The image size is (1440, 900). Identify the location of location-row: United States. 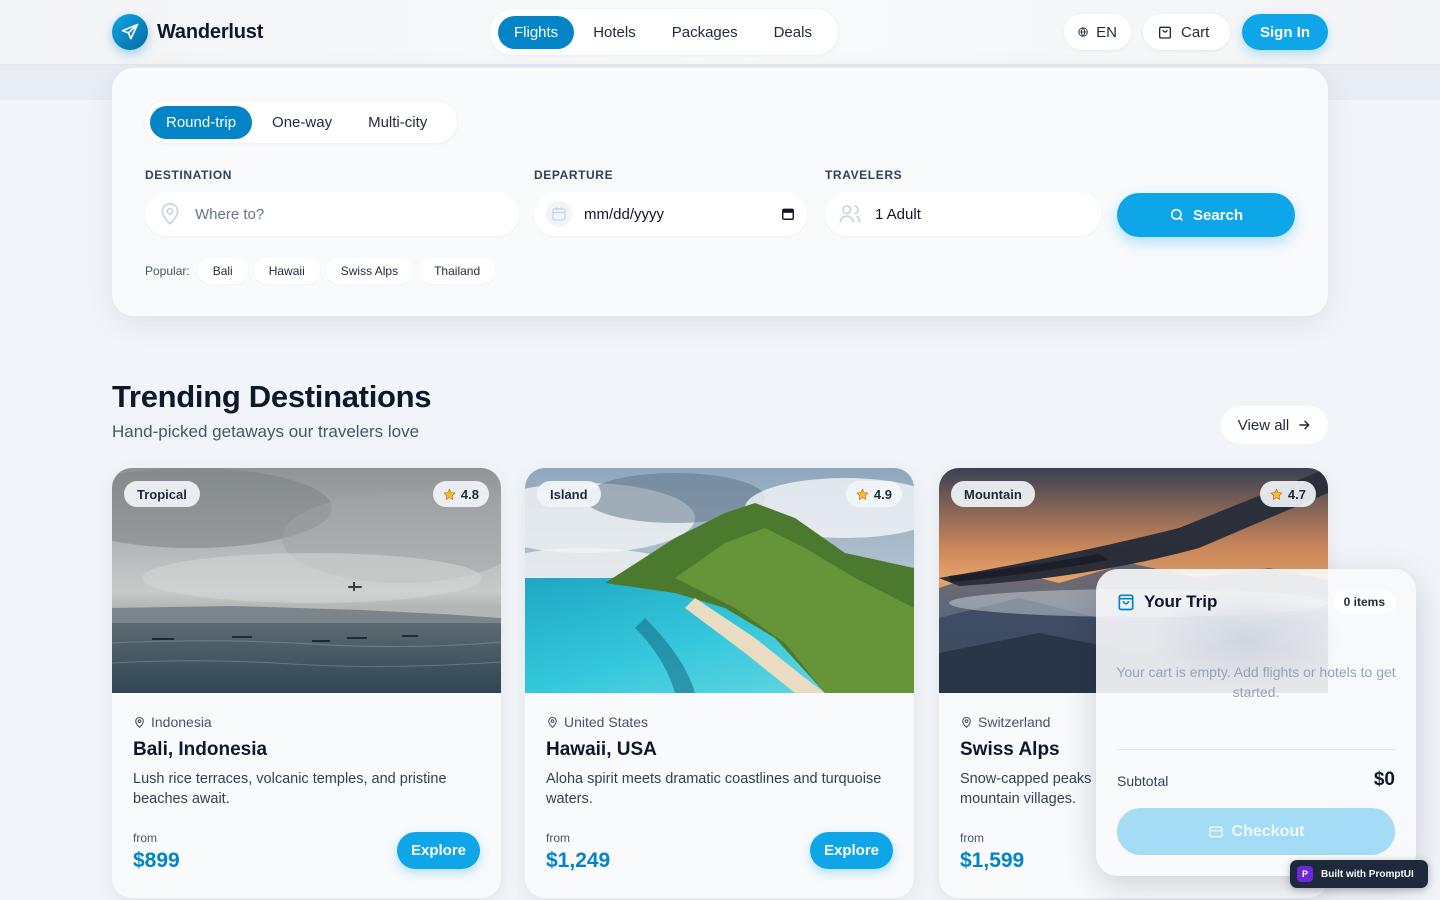
(597, 722).